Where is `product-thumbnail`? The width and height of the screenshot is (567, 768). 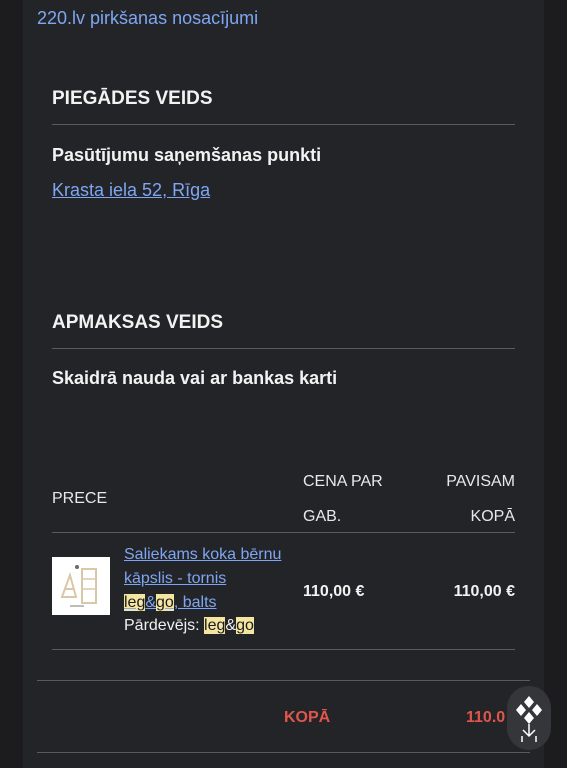
product-thumbnail is located at coordinates (81, 586).